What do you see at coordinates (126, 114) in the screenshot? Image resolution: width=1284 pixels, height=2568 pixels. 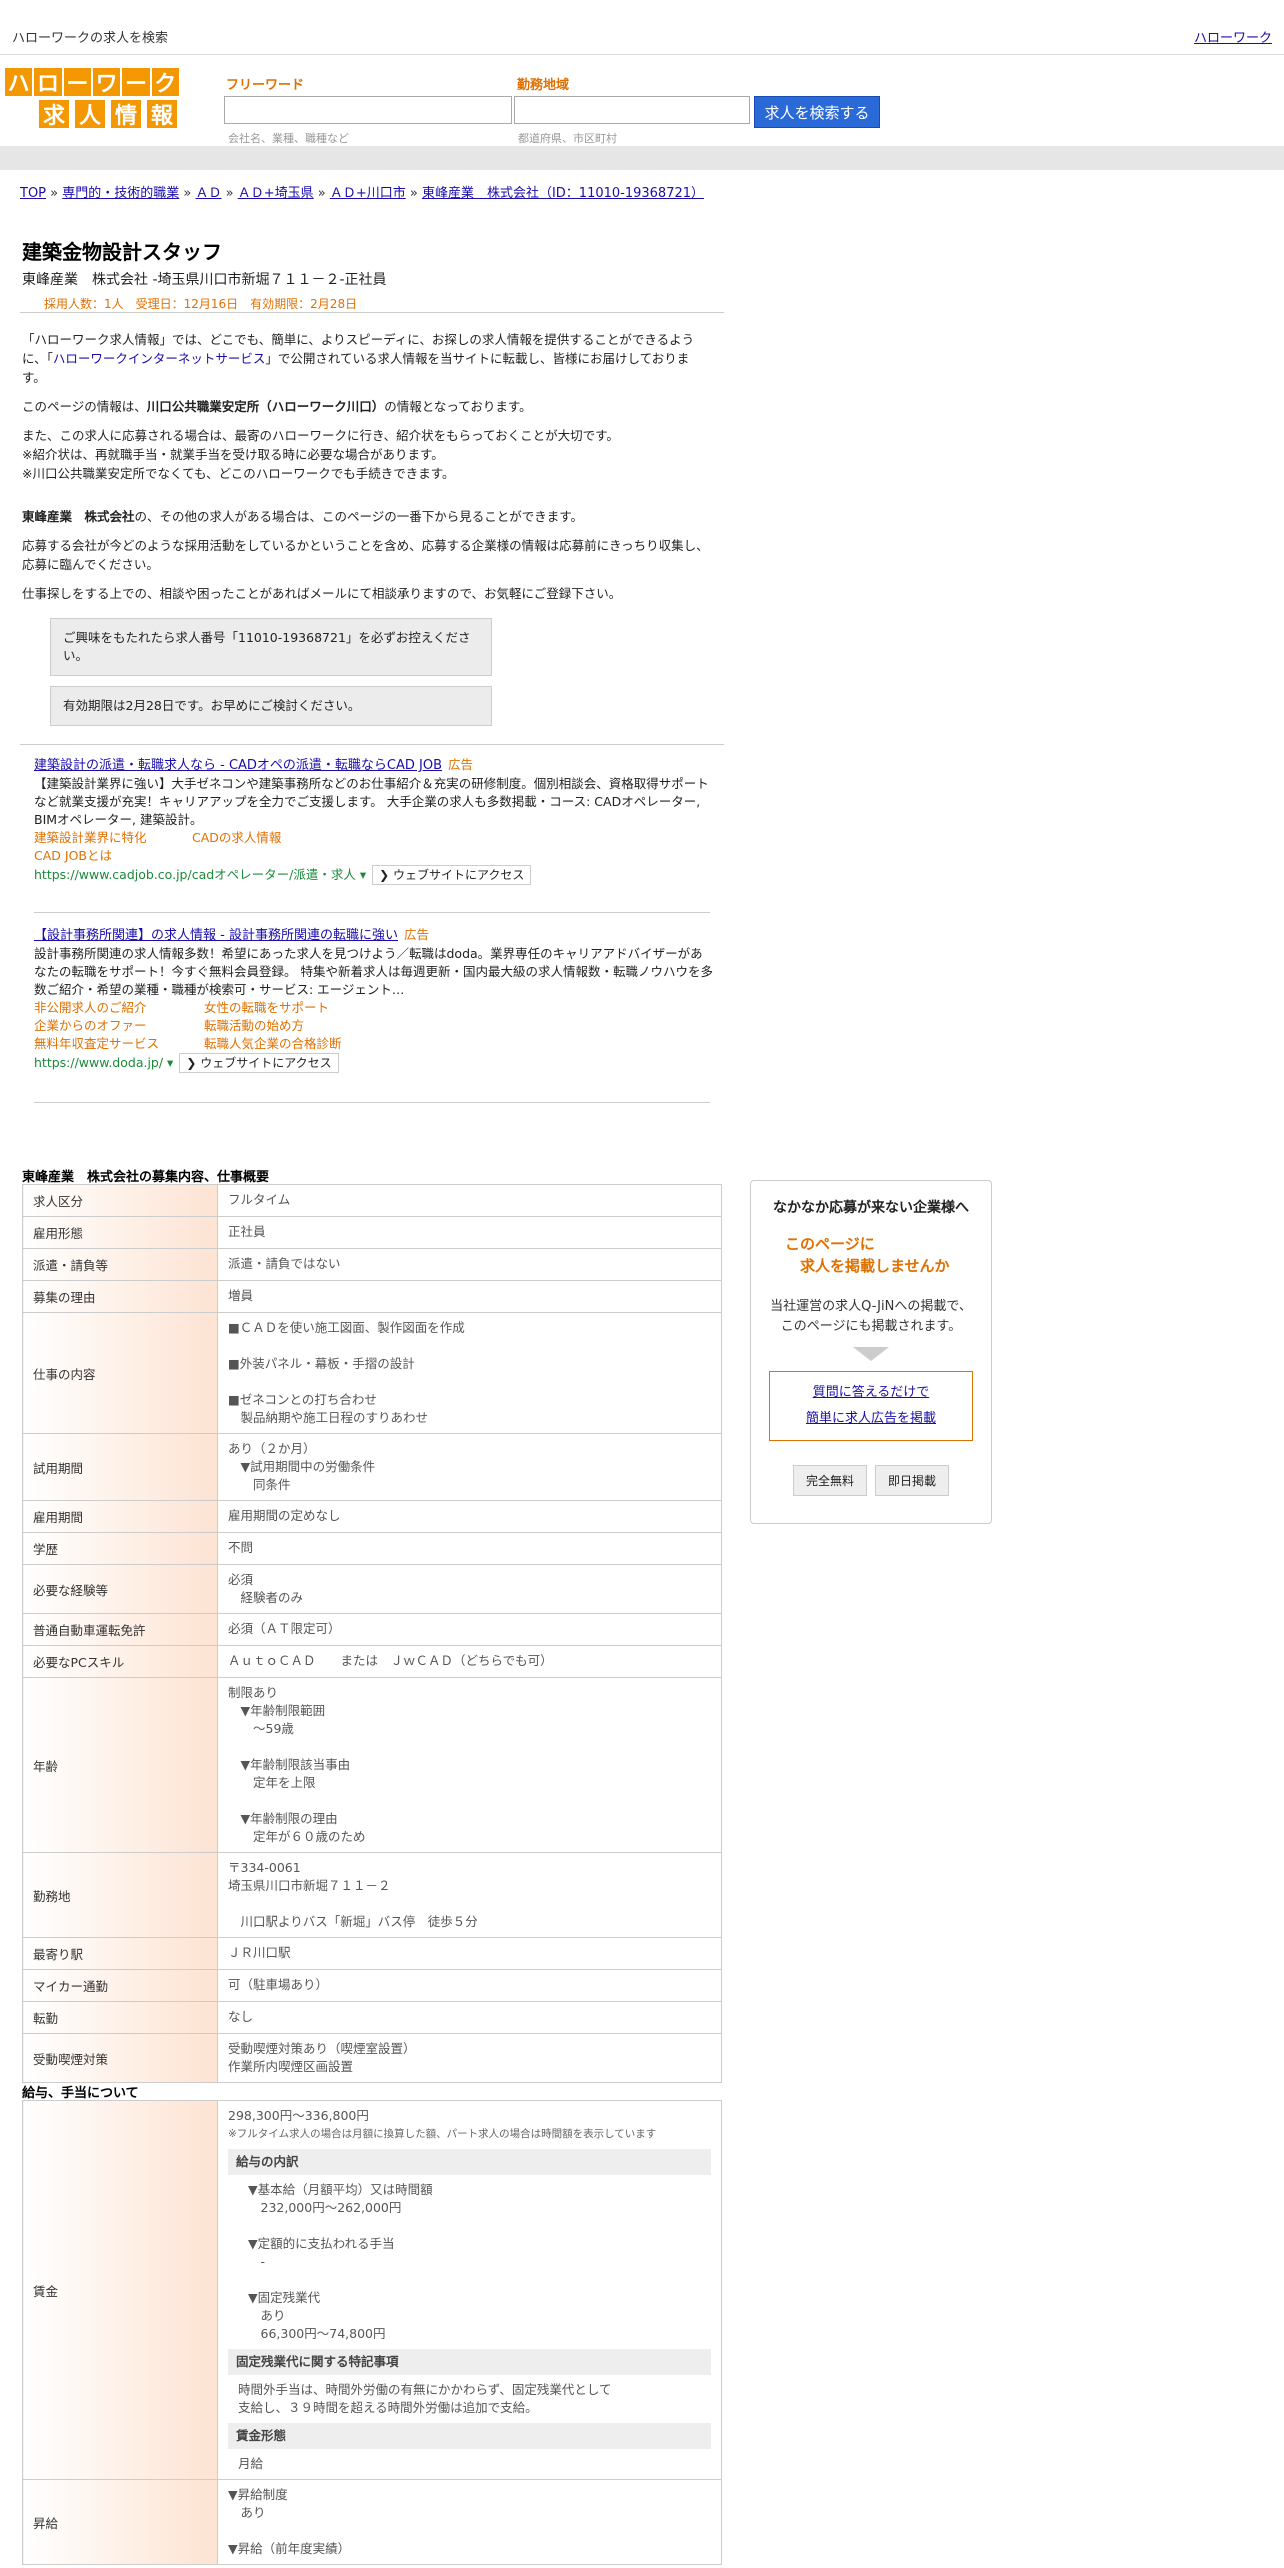 I see `logo-char: 情` at bounding box center [126, 114].